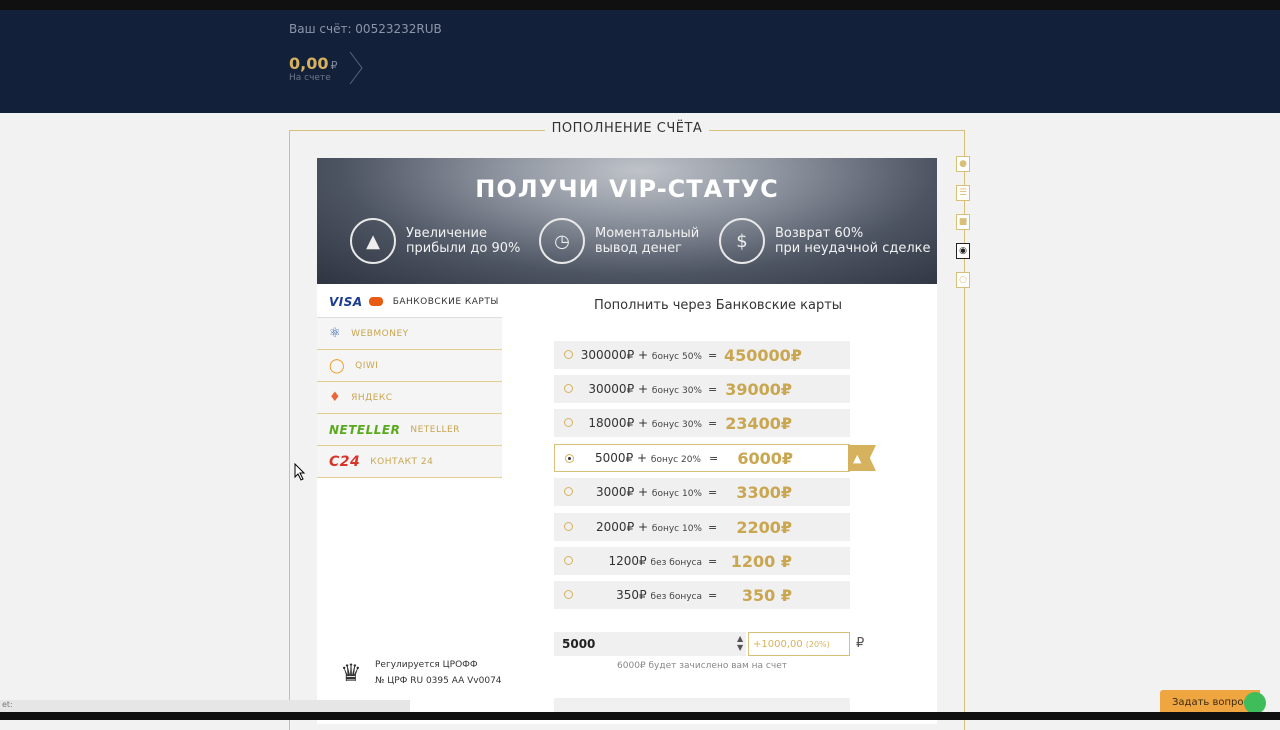 The height and width of the screenshot is (730, 1280). I want to click on browser-bottom-bar, so click(640, 716).